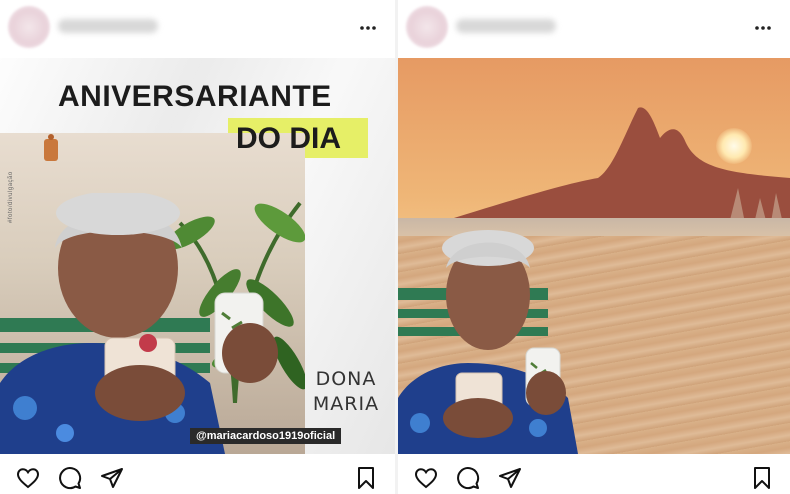 The image size is (790, 494). What do you see at coordinates (346, 392) in the screenshot?
I see `honoree-name: DONA MARIA` at bounding box center [346, 392].